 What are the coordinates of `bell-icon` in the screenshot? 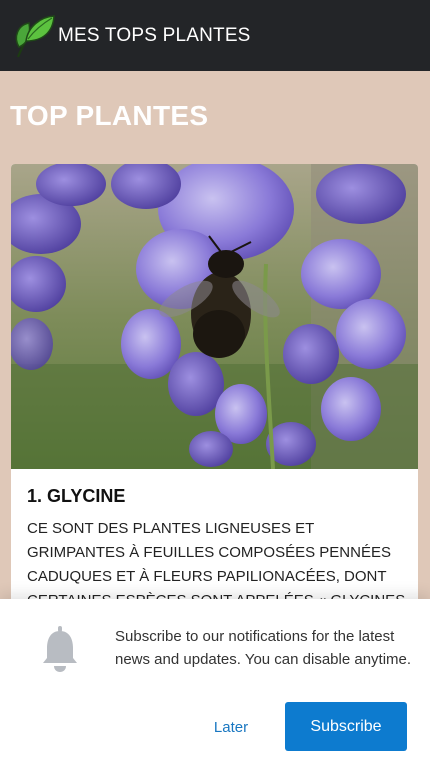 It's located at (60, 649).